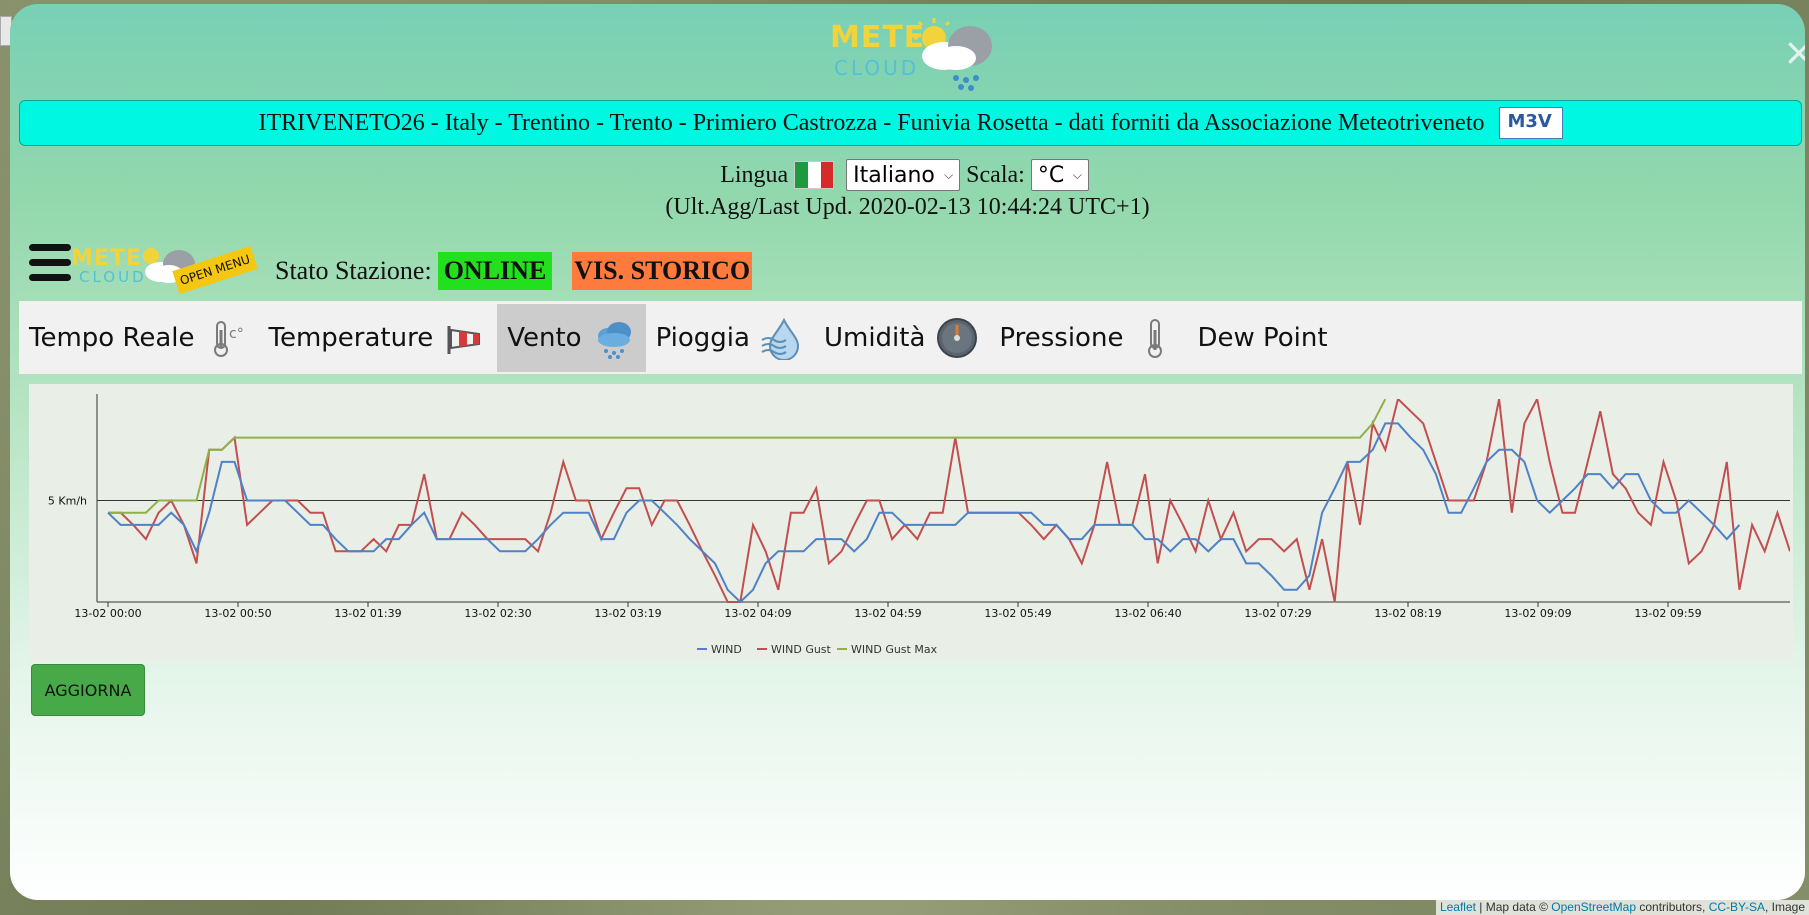 The width and height of the screenshot is (1809, 915). What do you see at coordinates (353, 270) in the screenshot?
I see `status-label: Stato Stazione:` at bounding box center [353, 270].